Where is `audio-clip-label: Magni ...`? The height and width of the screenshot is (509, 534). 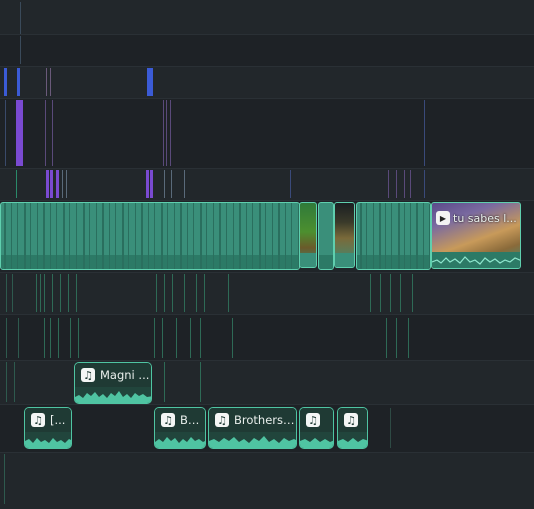 audio-clip-label: Magni ... is located at coordinates (125, 375).